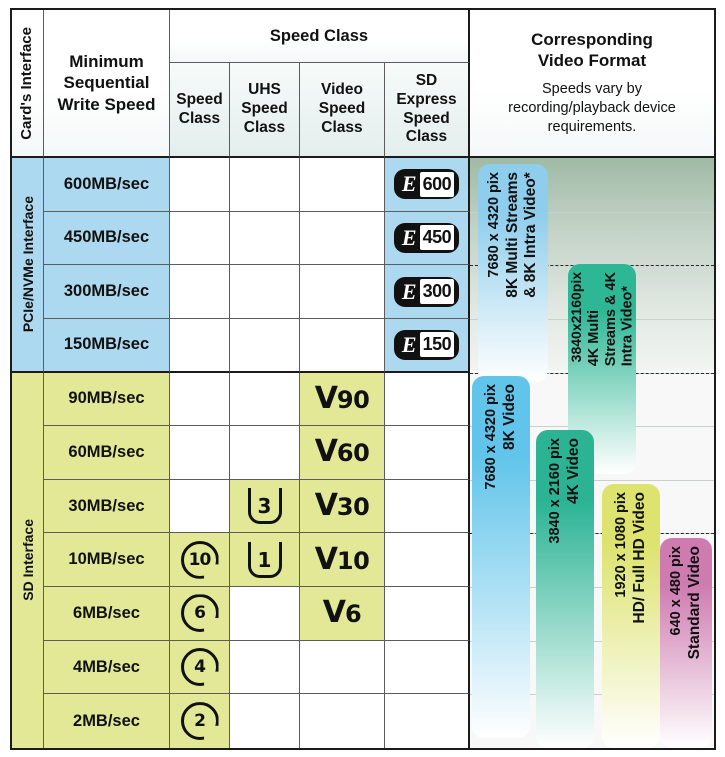 The width and height of the screenshot is (725, 757). I want to click on interface-label-sd: SD Interface, so click(27, 560).